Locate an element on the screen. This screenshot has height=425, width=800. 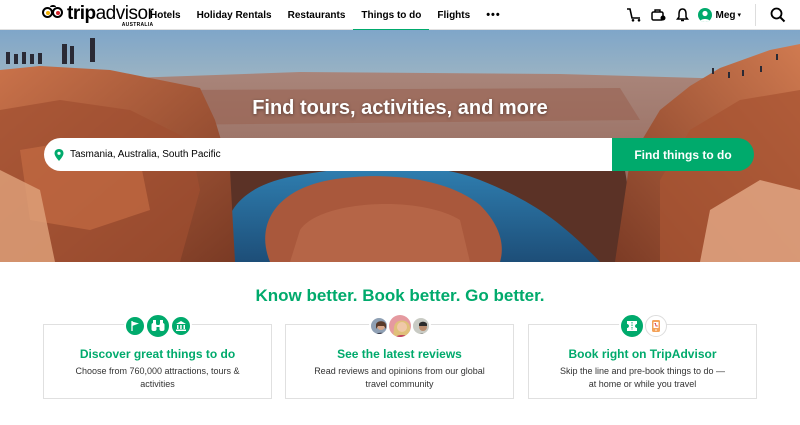
card-title: See the latest reviews is located at coordinates (399, 354).